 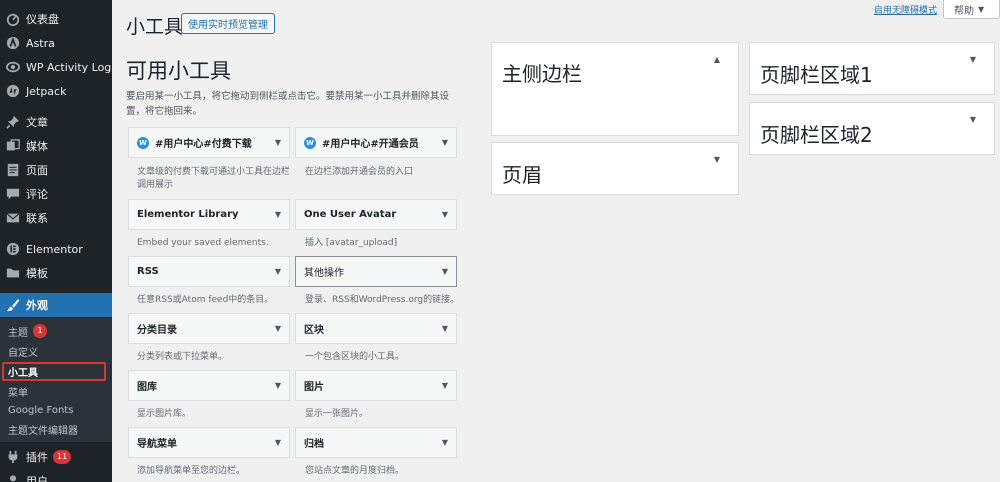 I want to click on widget-description: 任意RSS或Atom feed中的条目。, so click(x=205, y=300).